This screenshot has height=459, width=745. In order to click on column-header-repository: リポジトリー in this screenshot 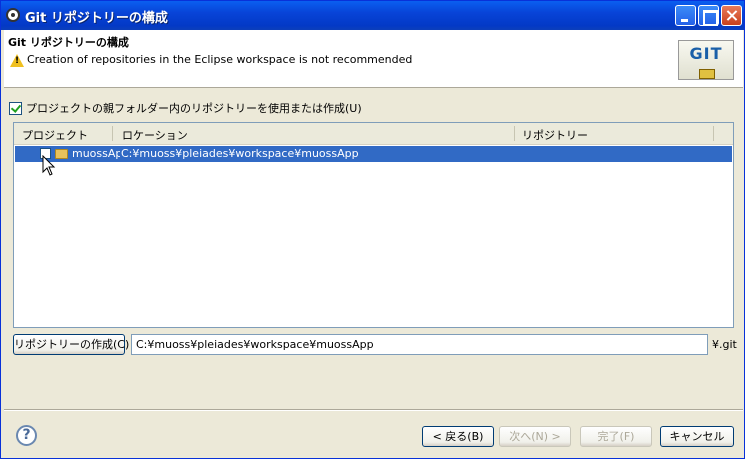, I will do `click(555, 135)`.